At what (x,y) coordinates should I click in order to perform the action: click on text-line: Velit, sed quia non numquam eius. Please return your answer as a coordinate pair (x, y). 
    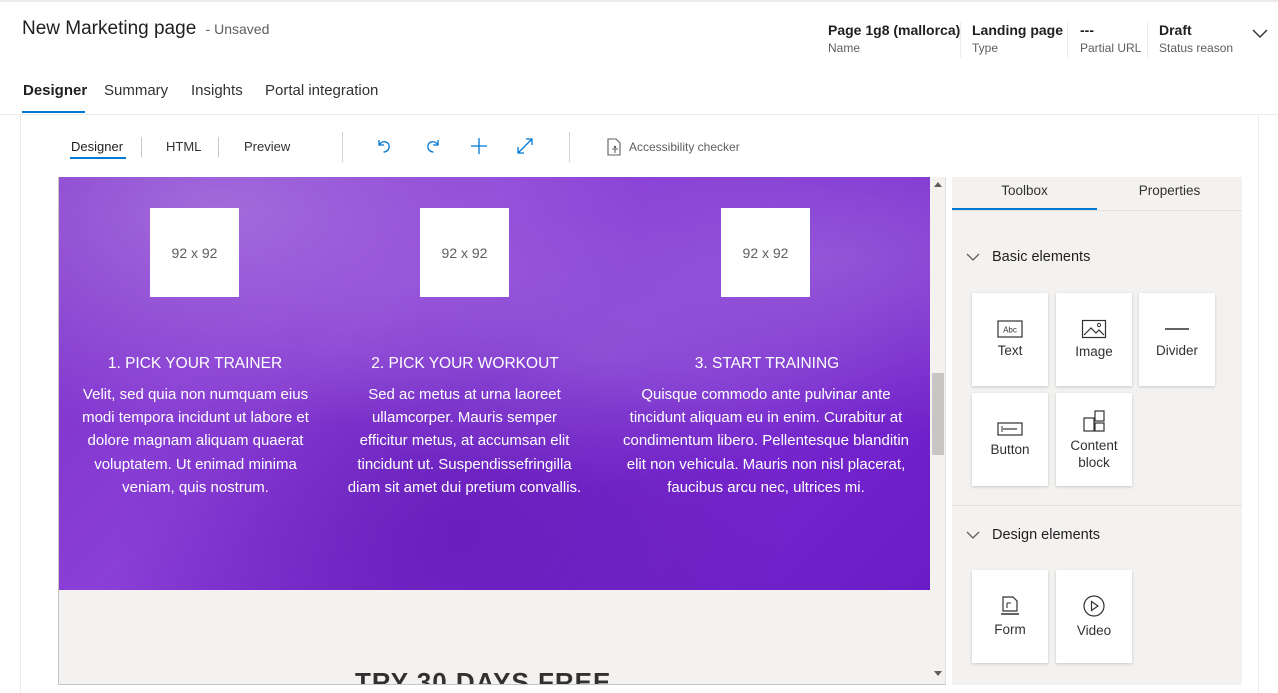
    Looking at the image, I should click on (195, 394).